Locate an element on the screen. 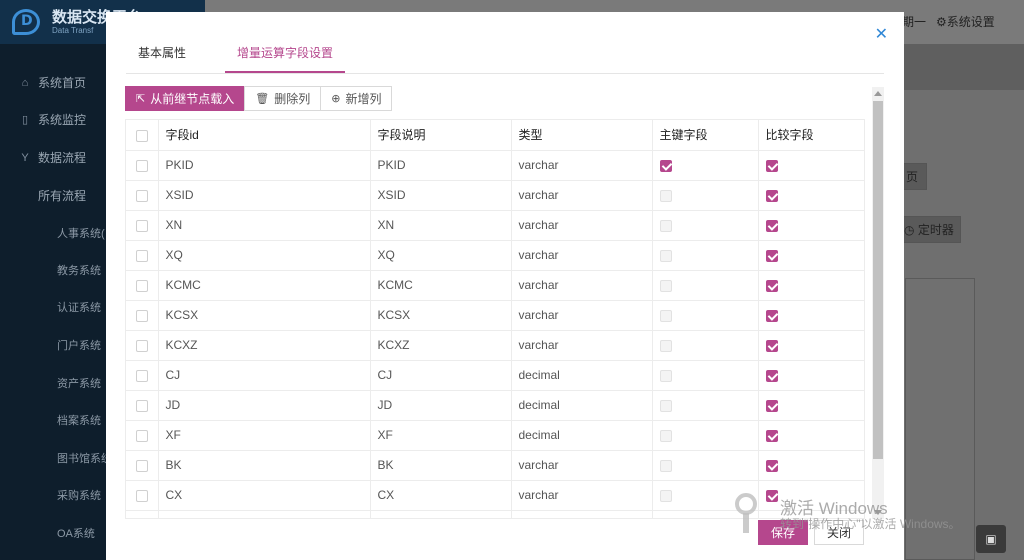  sidebar-subitem: 资产系统 is located at coordinates (79, 383).